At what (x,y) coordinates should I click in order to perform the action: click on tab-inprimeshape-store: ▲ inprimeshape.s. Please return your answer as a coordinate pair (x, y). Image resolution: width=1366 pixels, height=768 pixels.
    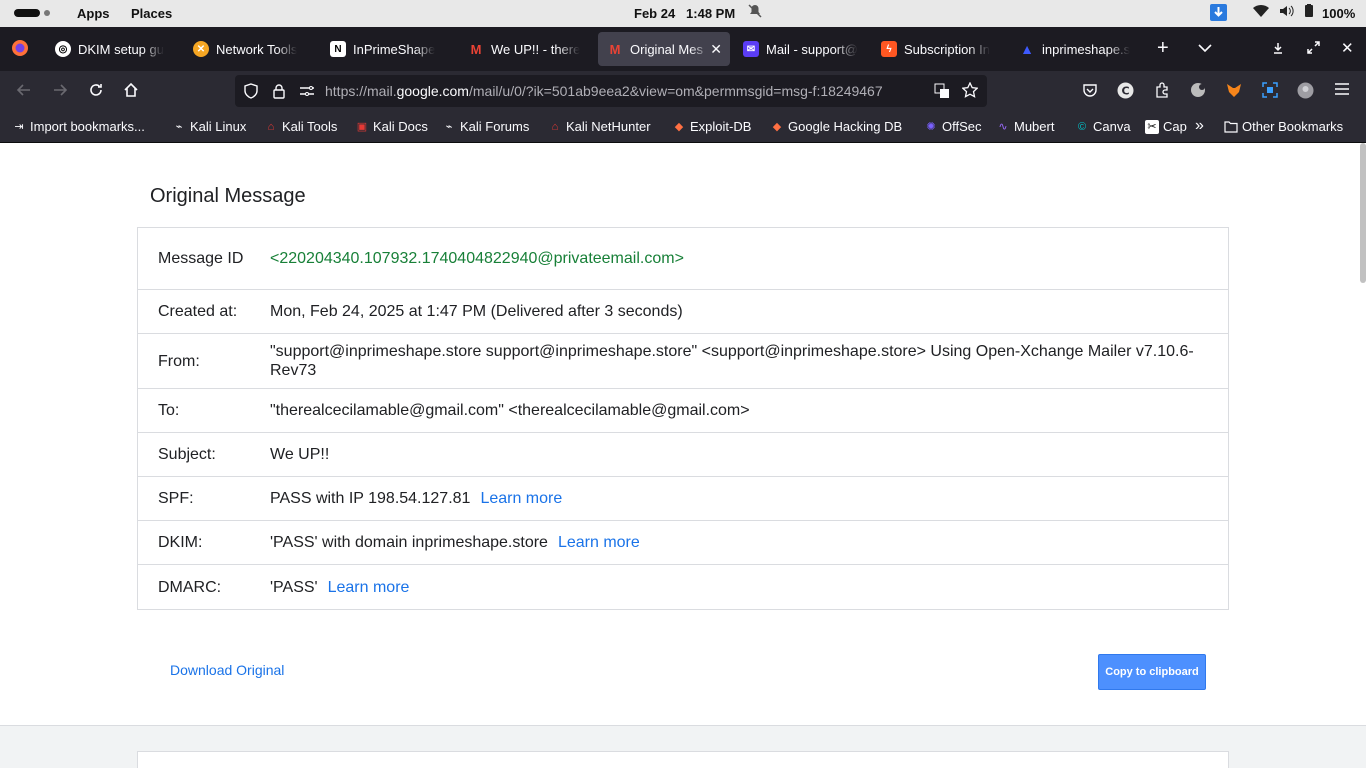
    Looking at the image, I should click on (1075, 49).